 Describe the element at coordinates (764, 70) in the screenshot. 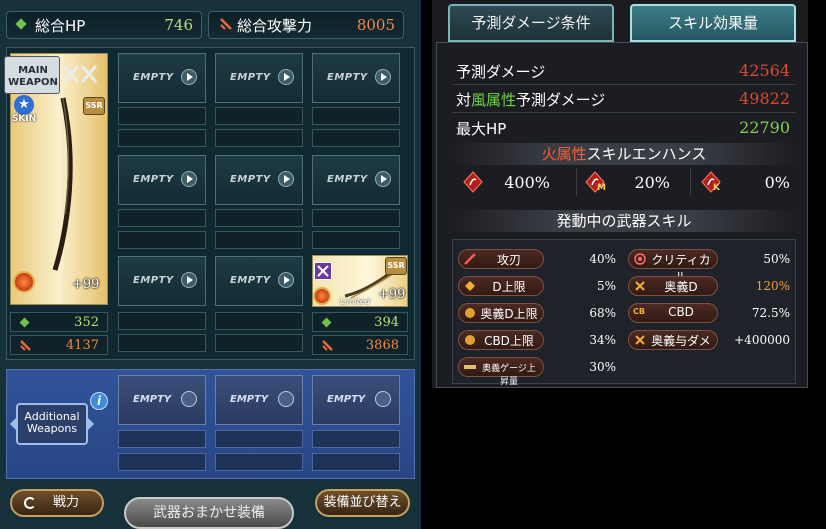

I see `predicted-damage-value: 42564` at that location.